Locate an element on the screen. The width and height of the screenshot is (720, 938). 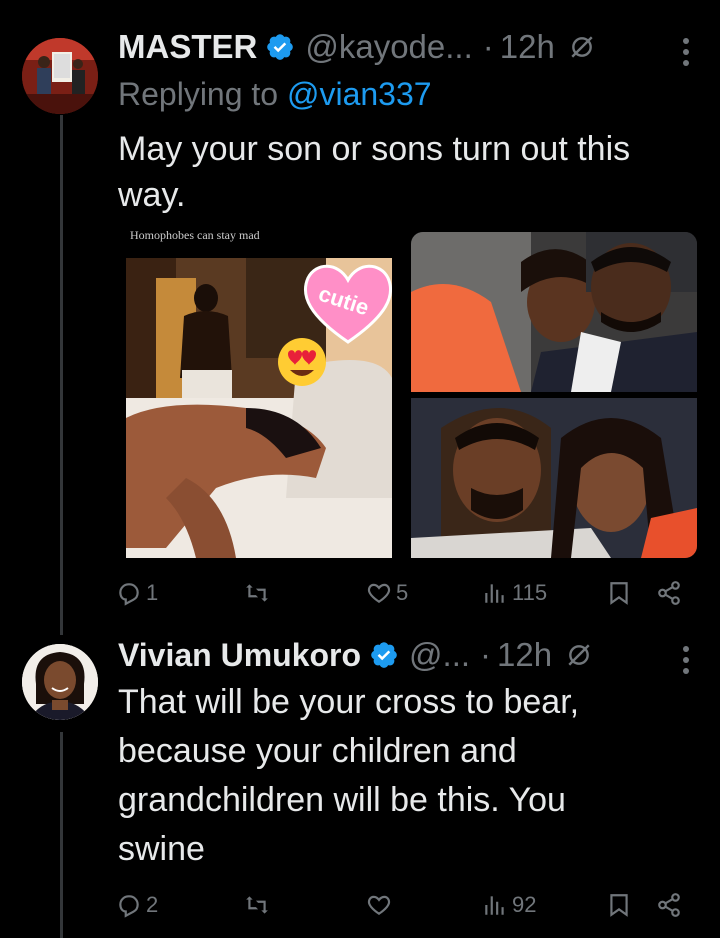
heart-eyes-emoji is located at coordinates (302, 362).